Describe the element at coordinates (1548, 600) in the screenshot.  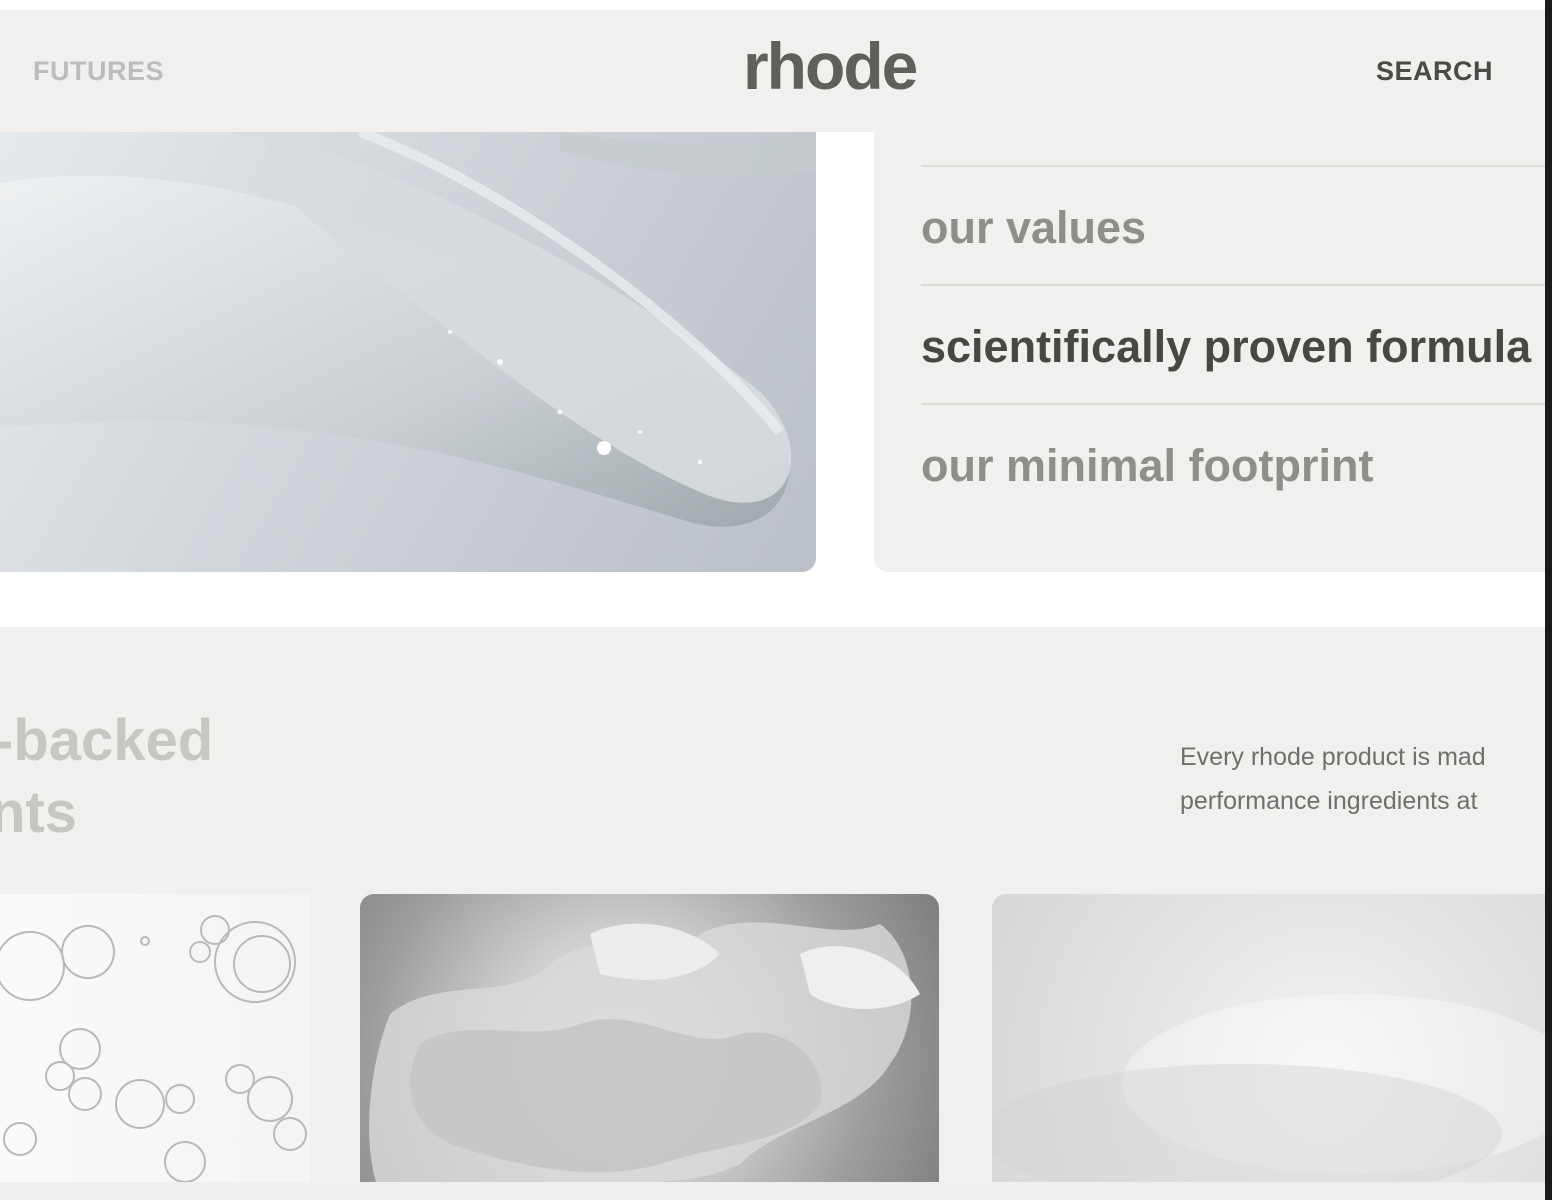
I see `window-edge` at that location.